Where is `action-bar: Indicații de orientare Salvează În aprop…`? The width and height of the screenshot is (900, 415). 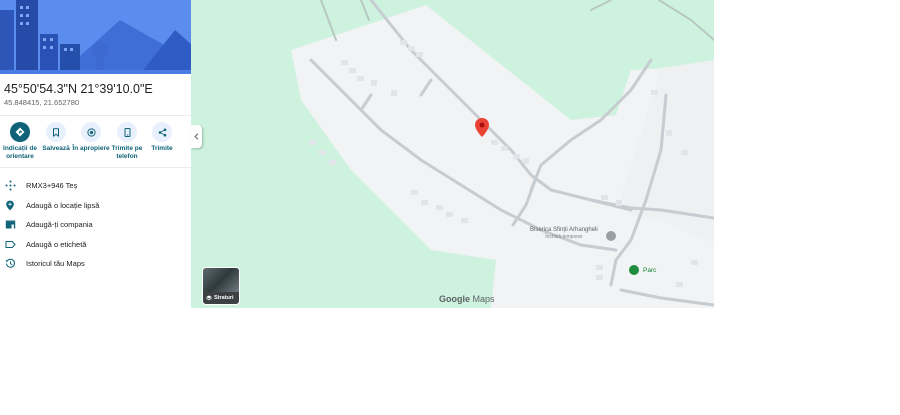 action-bar: Indicații de orientare Salvează În aprop… is located at coordinates (95, 144).